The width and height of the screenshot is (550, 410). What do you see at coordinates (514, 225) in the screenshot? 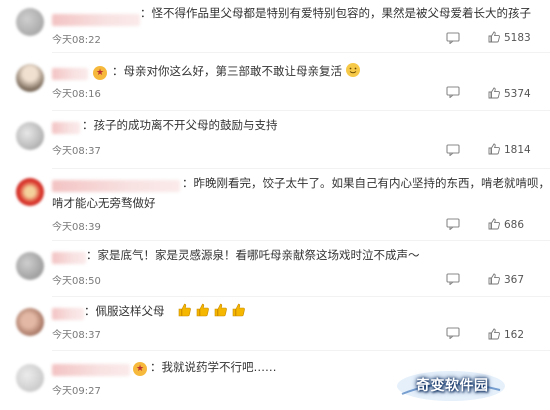
I see `like-count: 686` at bounding box center [514, 225].